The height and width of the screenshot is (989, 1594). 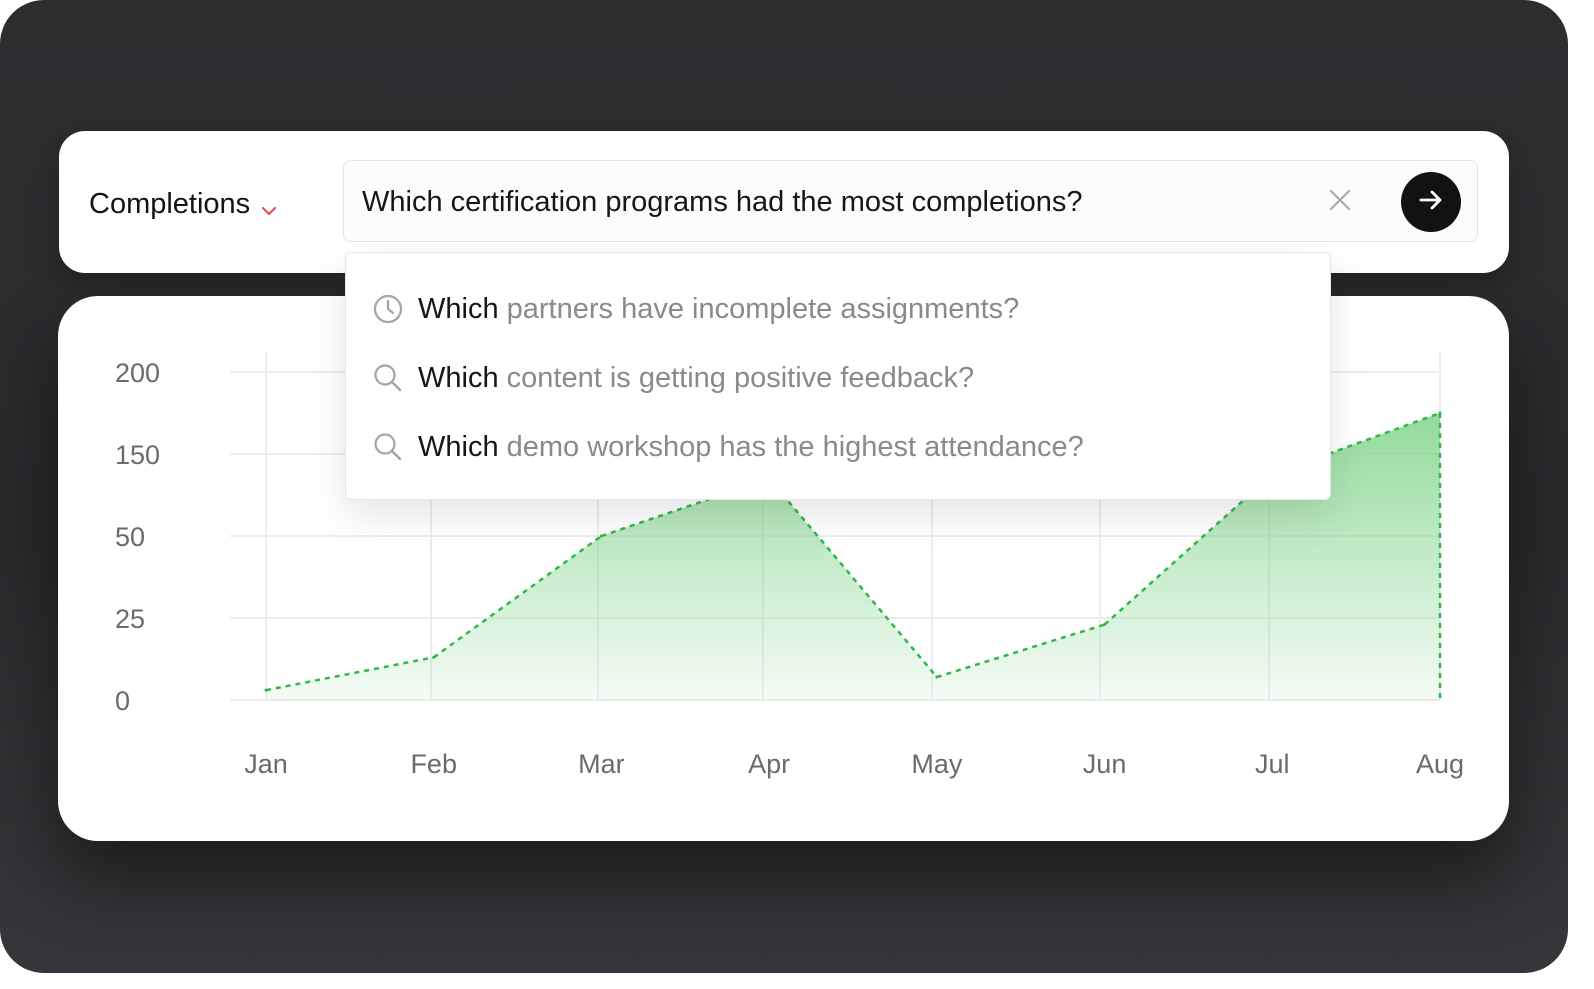 What do you see at coordinates (769, 764) in the screenshot?
I see `x-tick-label: Apr` at bounding box center [769, 764].